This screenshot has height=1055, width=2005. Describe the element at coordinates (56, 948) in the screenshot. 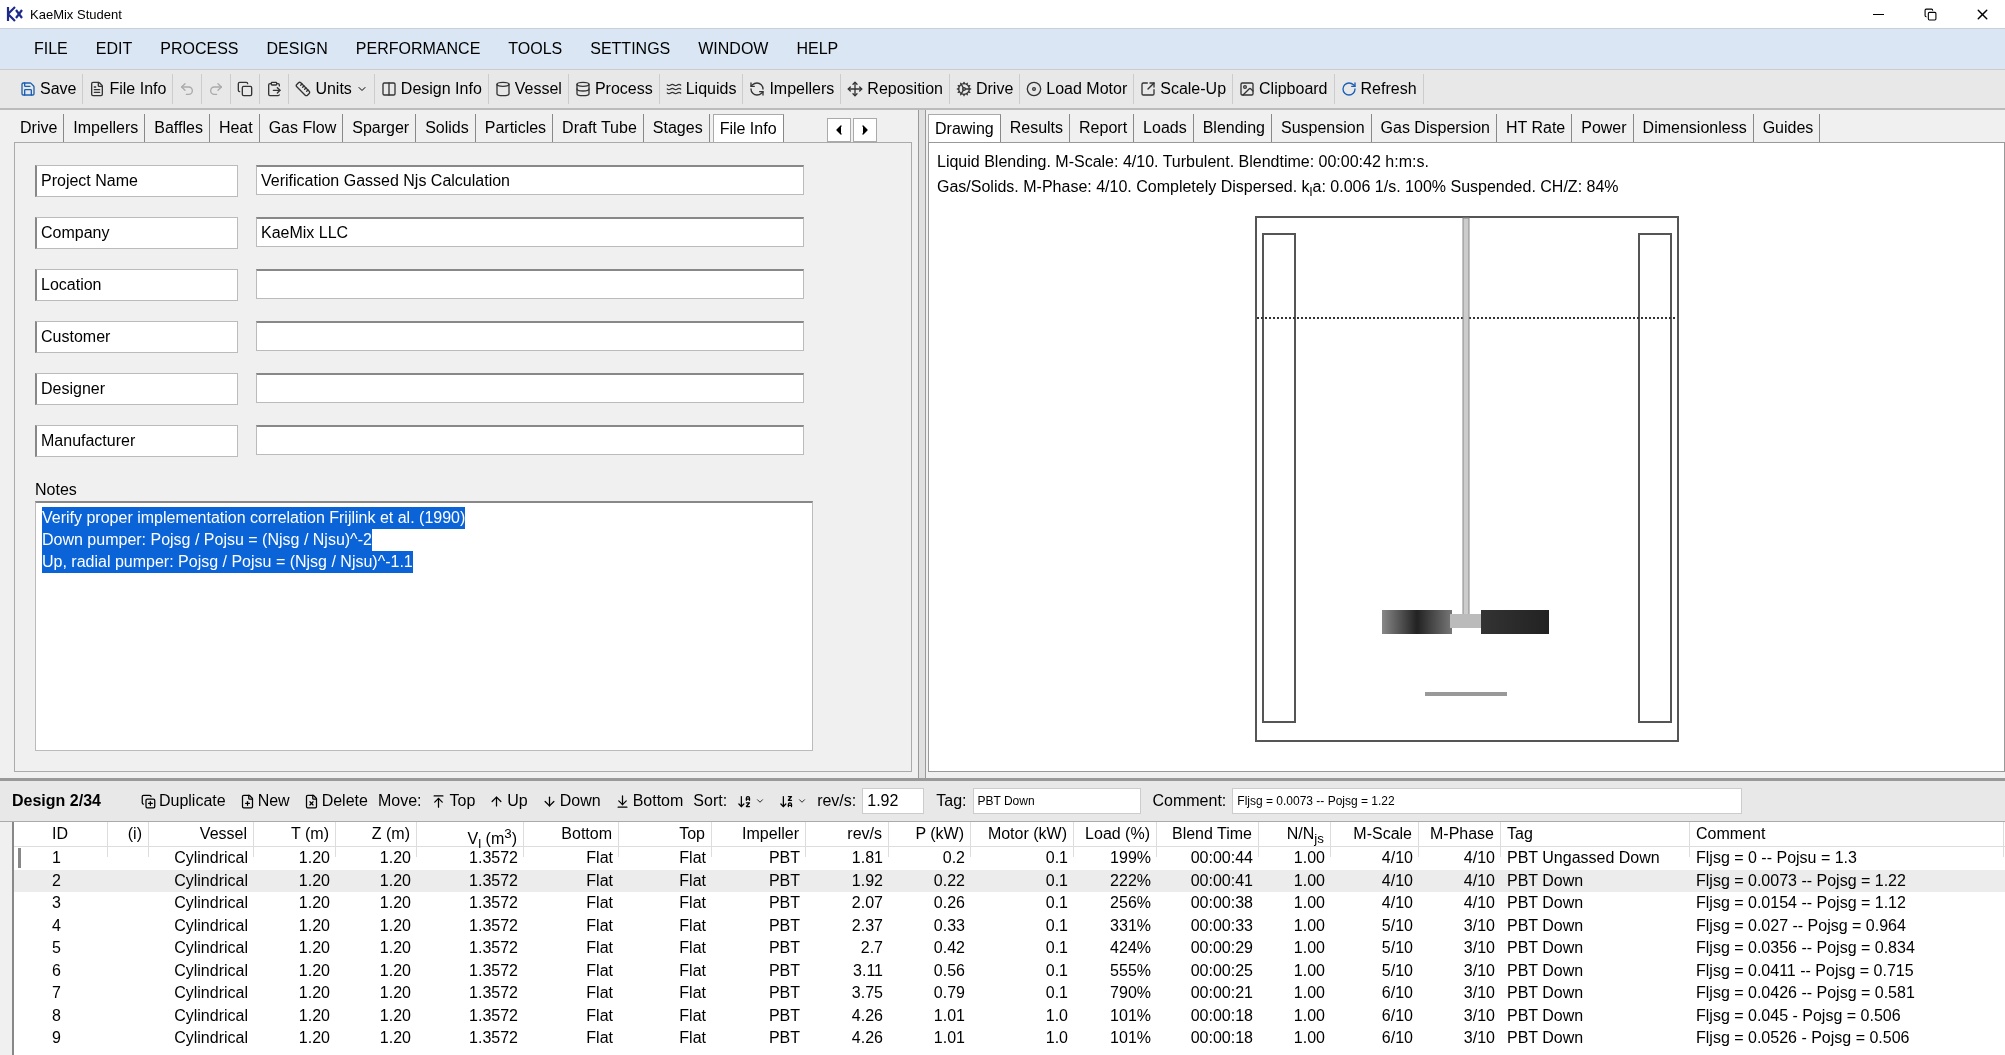

I see `table-cell-text: 5` at that location.